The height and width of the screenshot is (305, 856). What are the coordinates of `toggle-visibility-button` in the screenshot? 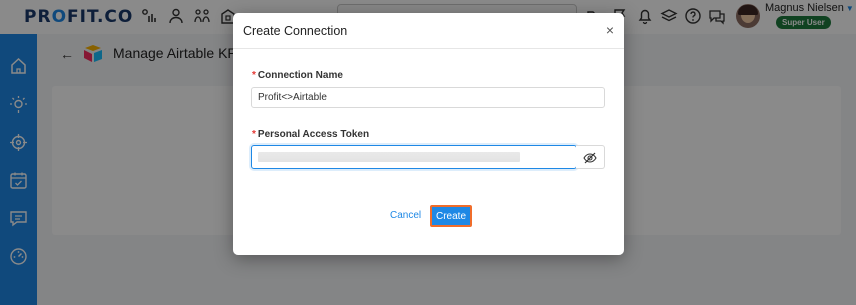 It's located at (590, 157).